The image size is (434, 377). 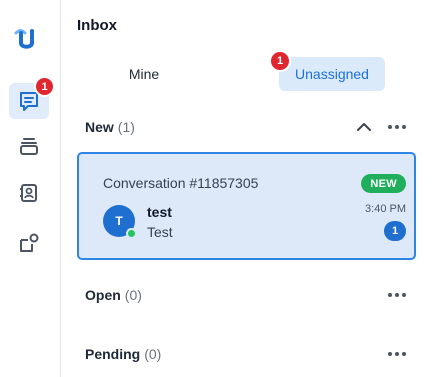 I want to click on section-open-header: Open (0), so click(x=245, y=295).